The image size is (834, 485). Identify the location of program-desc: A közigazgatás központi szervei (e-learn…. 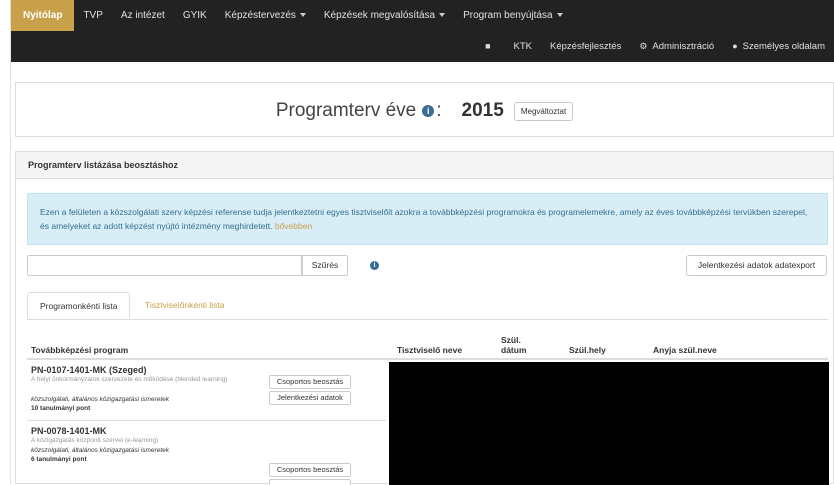
(95, 440).